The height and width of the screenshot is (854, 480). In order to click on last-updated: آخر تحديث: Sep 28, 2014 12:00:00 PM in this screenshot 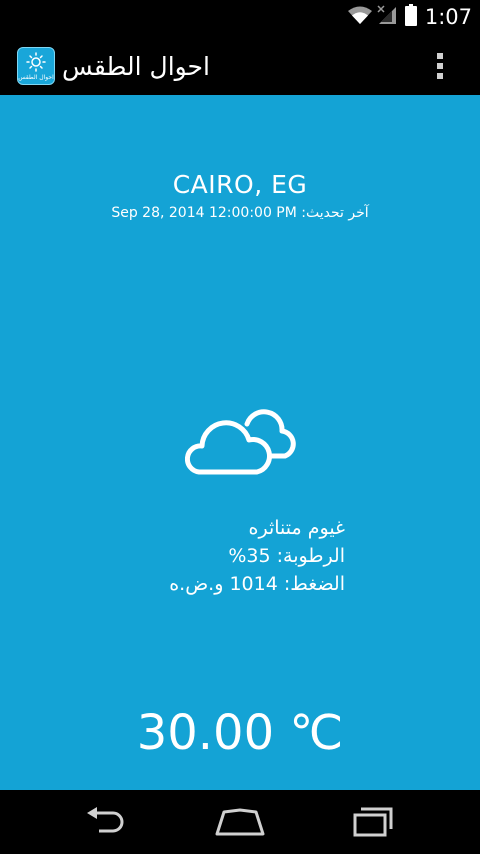, I will do `click(240, 213)`.